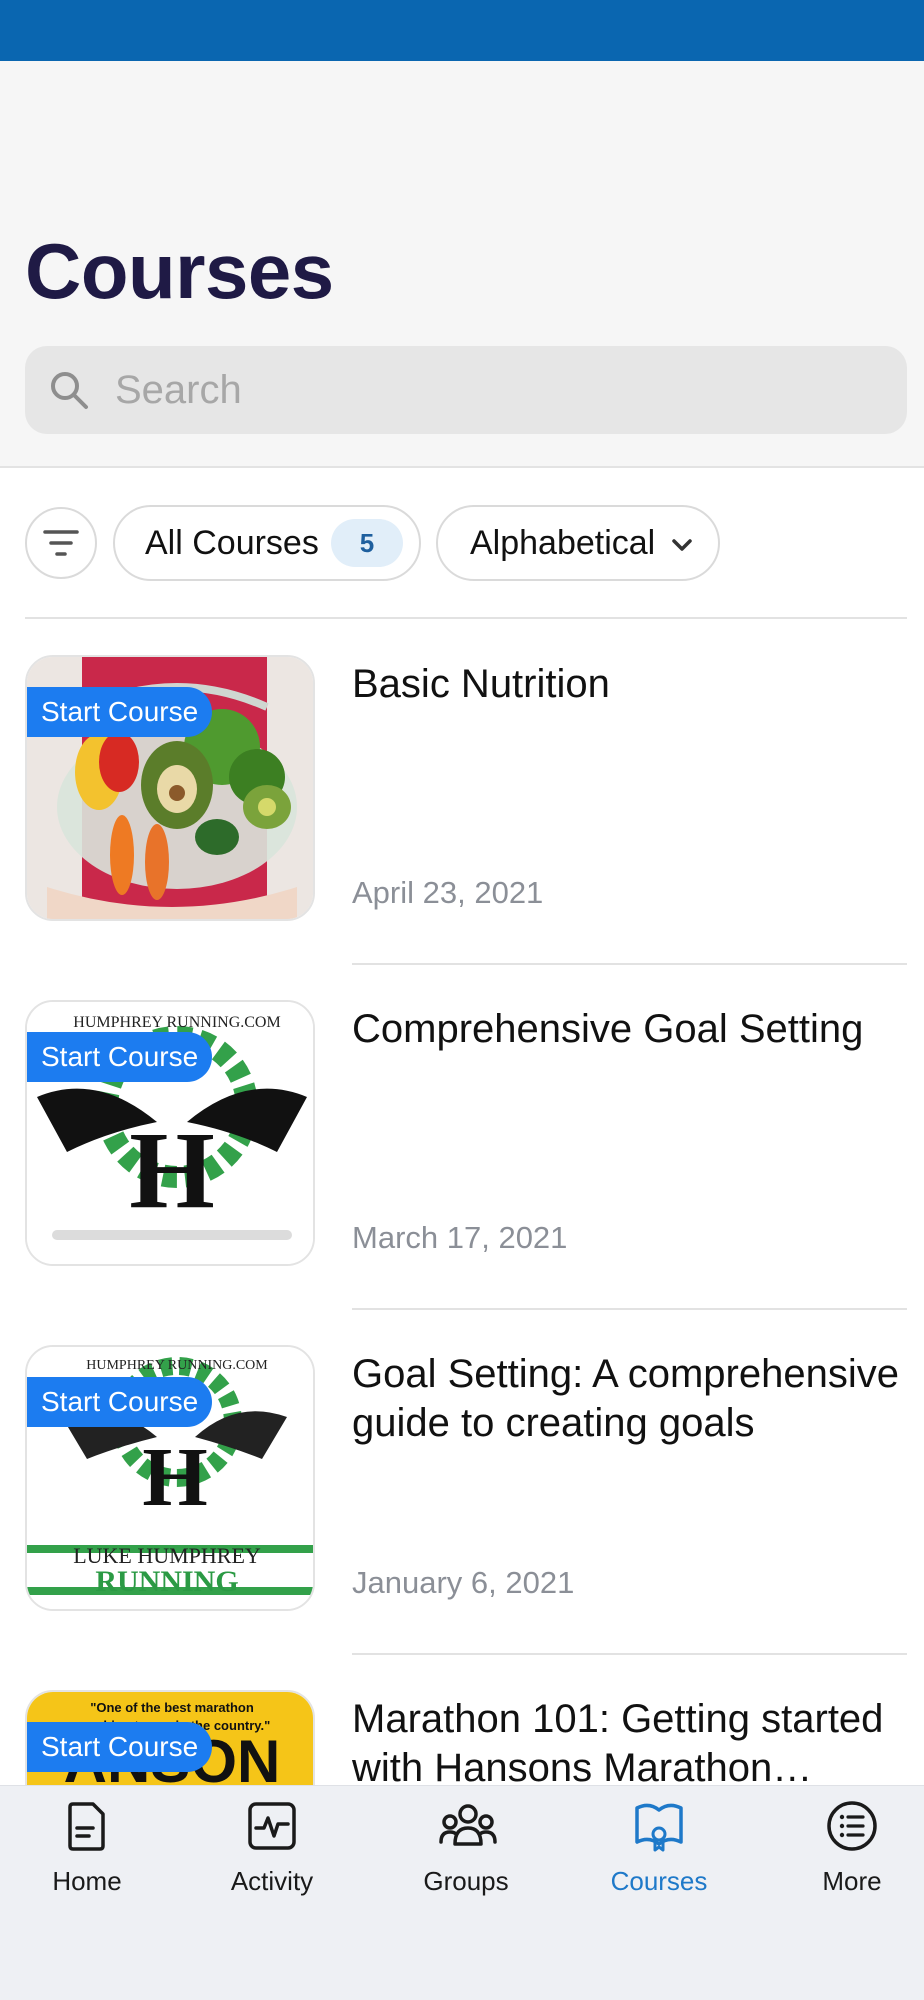 This screenshot has height=2000, width=924. What do you see at coordinates (367, 543) in the screenshot?
I see `course-count-badge: 5` at bounding box center [367, 543].